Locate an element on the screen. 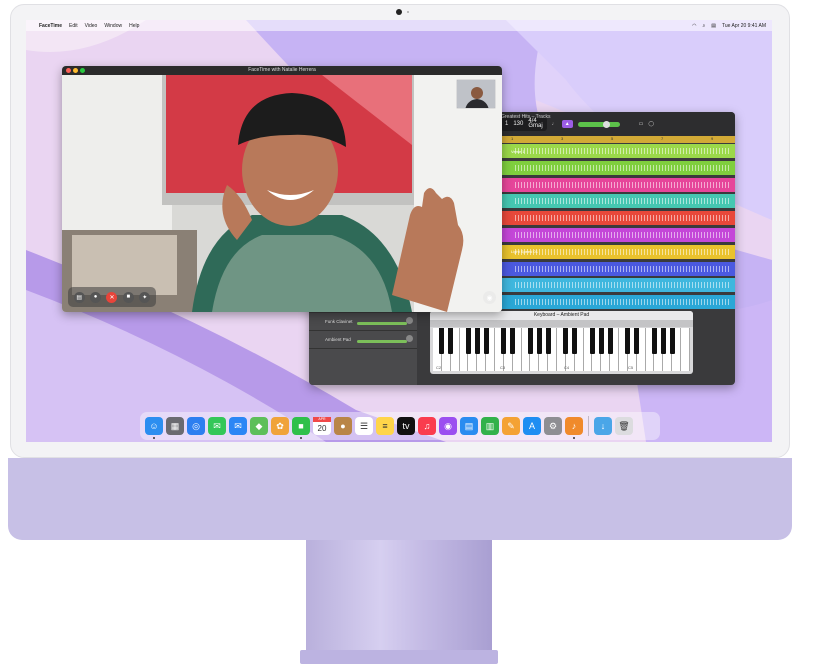  octave-label: C4 is located at coordinates (567, 367).